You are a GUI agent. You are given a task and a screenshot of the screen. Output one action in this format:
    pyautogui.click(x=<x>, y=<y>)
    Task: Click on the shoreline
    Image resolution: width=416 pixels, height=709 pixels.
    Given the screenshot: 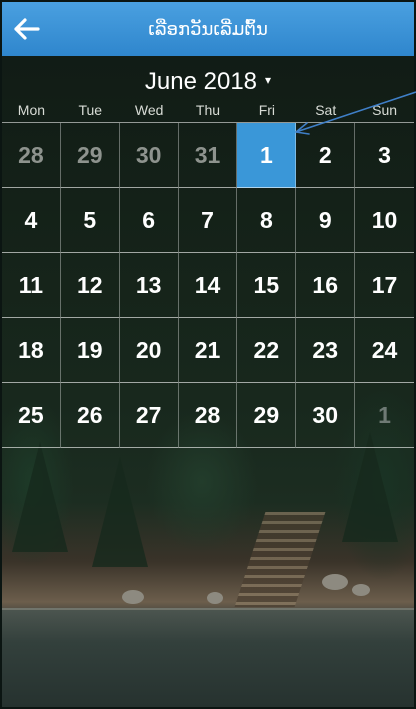 What is the action you would take?
    pyautogui.click(x=208, y=609)
    